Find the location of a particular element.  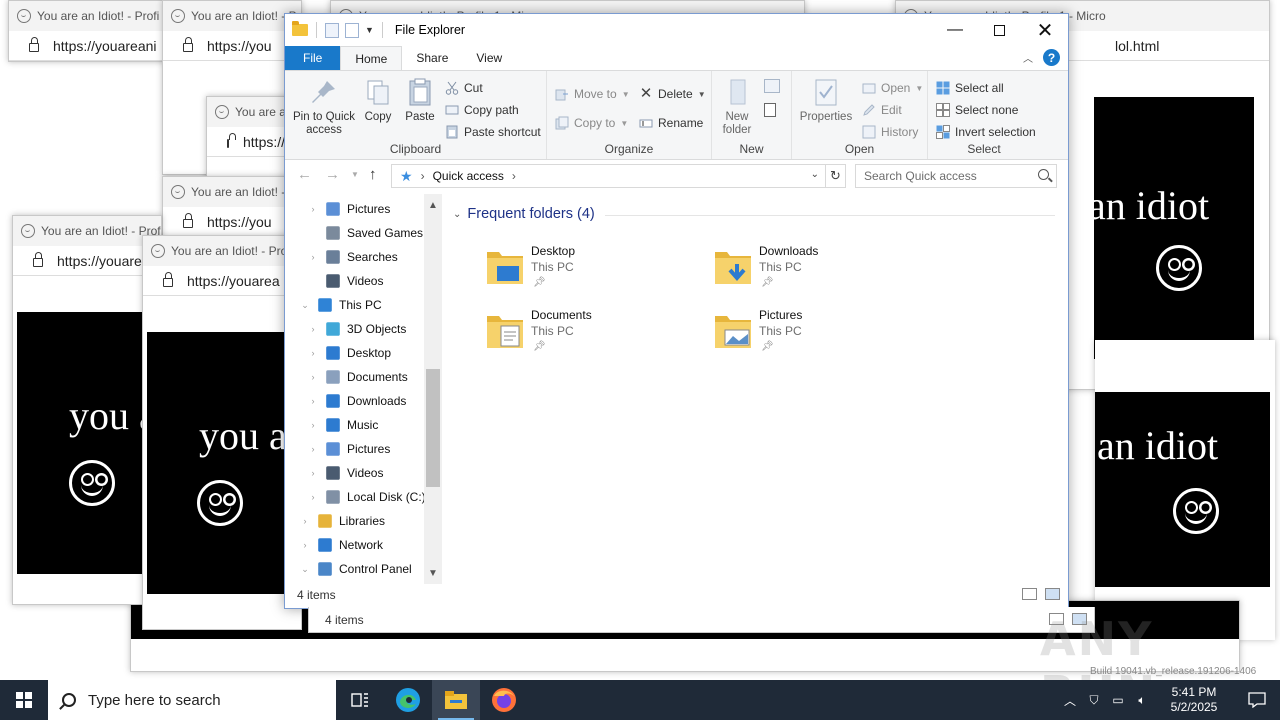

edit-button: Edit is located at coordinates (882, 110).